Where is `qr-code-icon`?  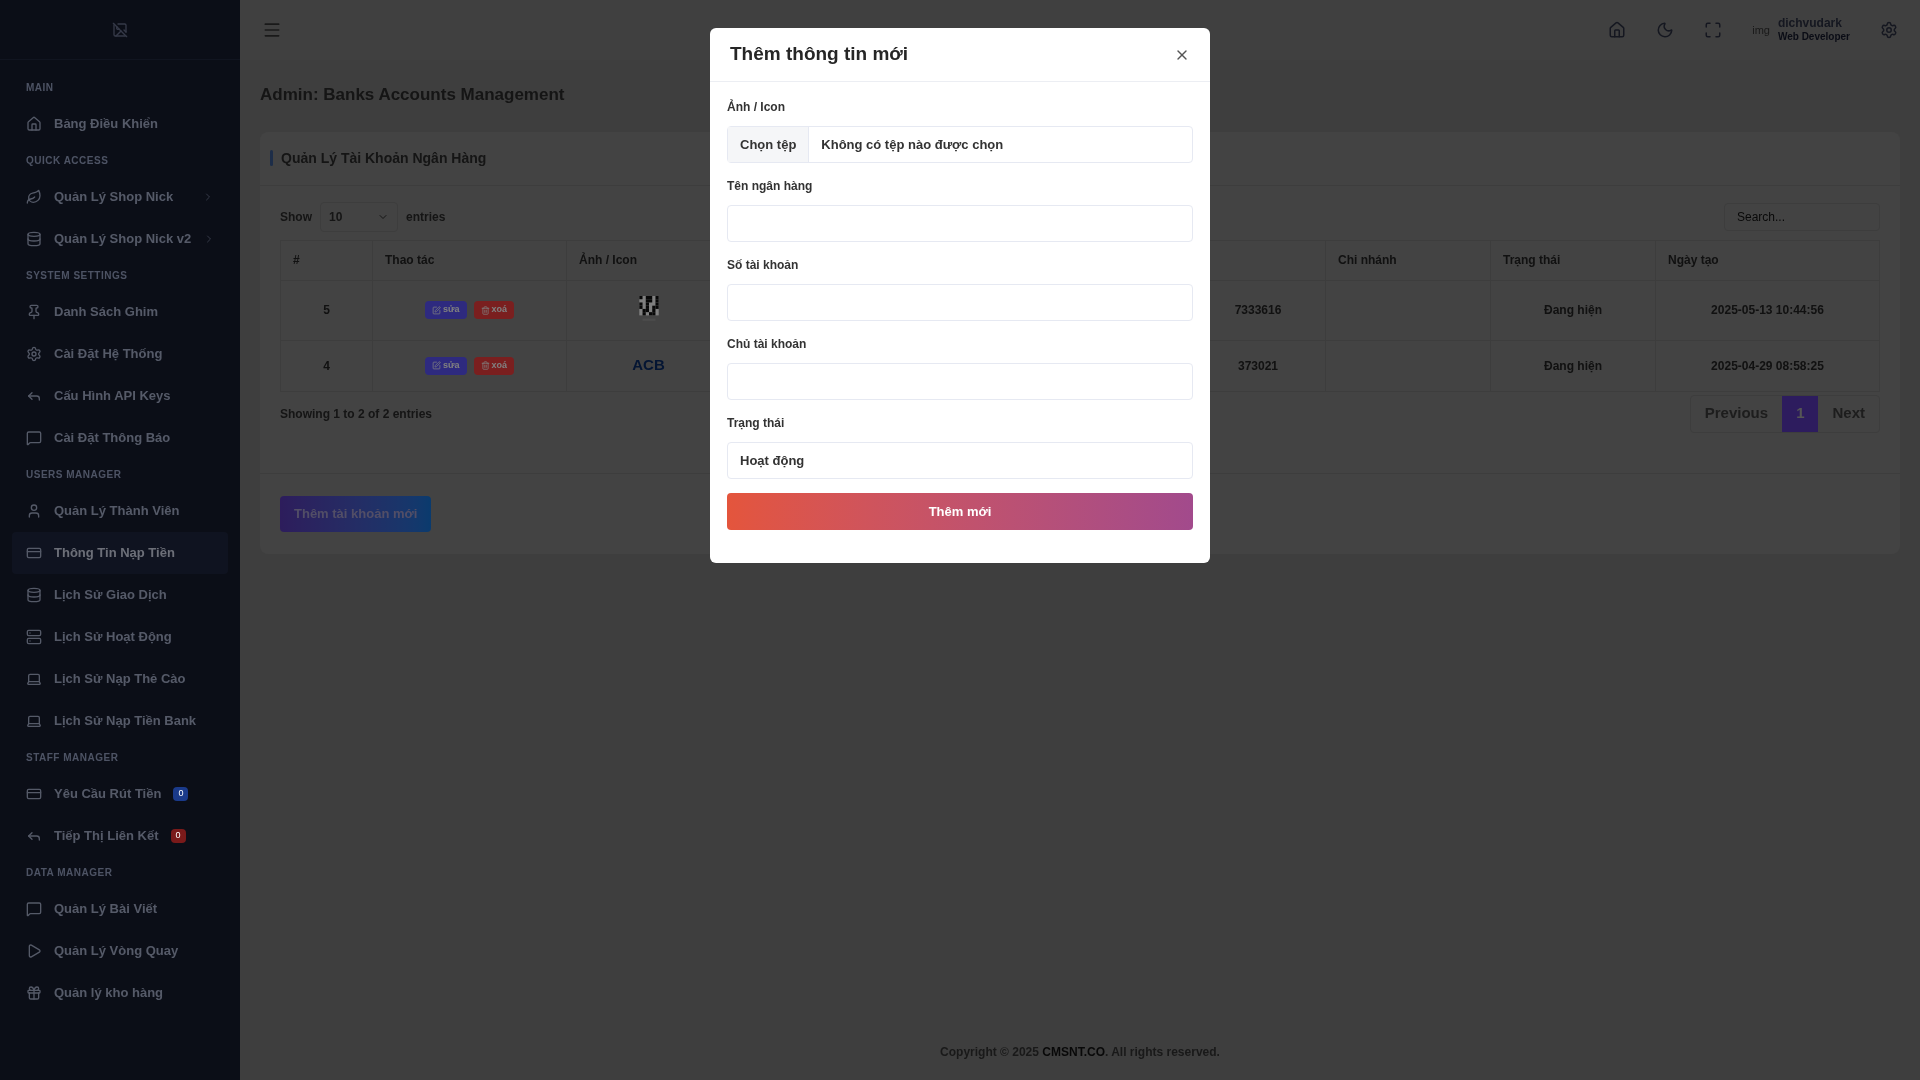
qr-code-icon is located at coordinates (648, 310).